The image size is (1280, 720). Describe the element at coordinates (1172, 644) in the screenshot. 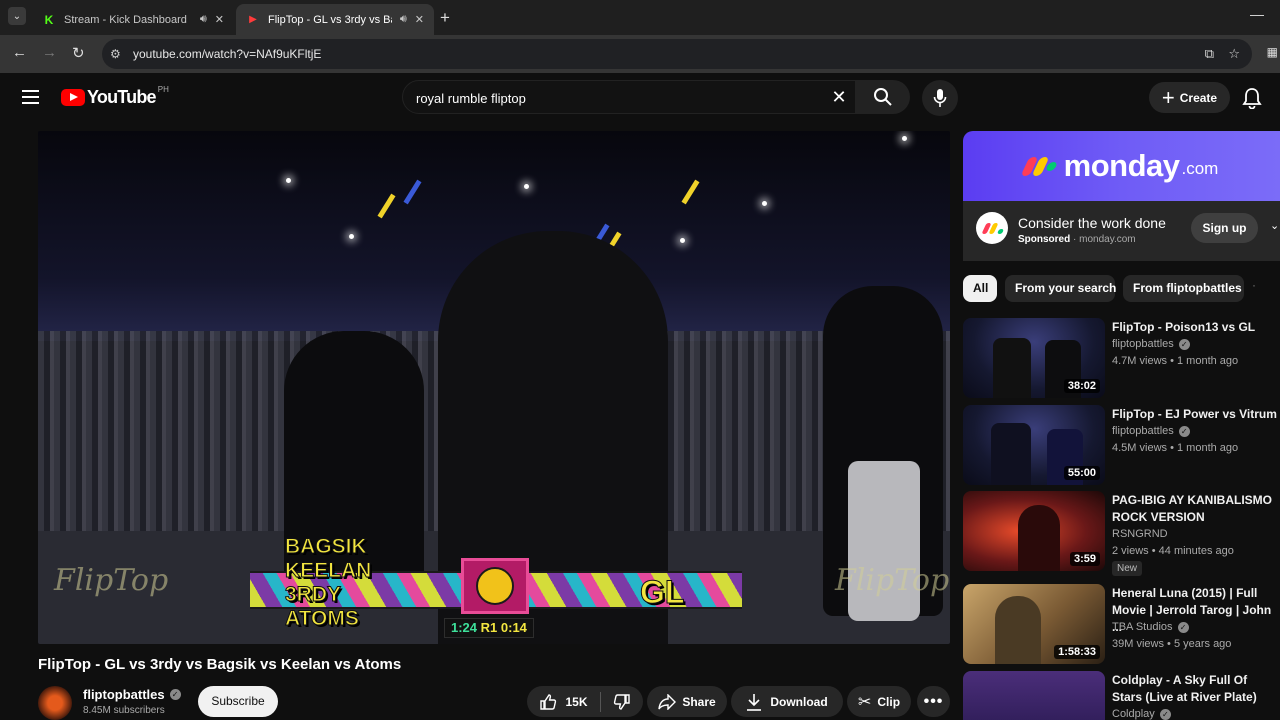

I see `recommendation-stats: 39M views • 5 years ago` at that location.